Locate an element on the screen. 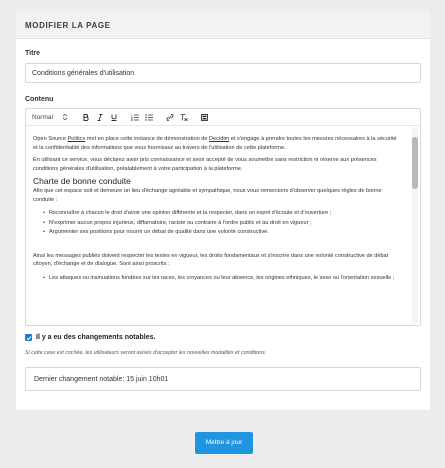 Image resolution: width=445 pixels, height=468 pixels. editor-scrollbar is located at coordinates (415, 225).